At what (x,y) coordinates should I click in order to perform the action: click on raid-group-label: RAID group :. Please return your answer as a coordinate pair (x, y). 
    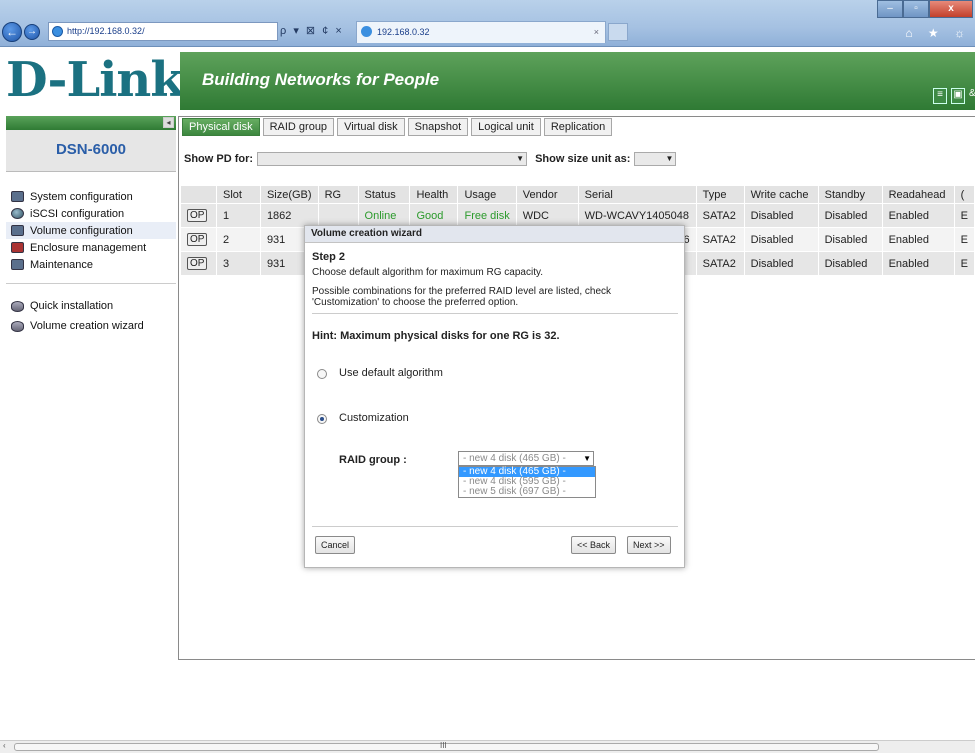
    Looking at the image, I should click on (373, 460).